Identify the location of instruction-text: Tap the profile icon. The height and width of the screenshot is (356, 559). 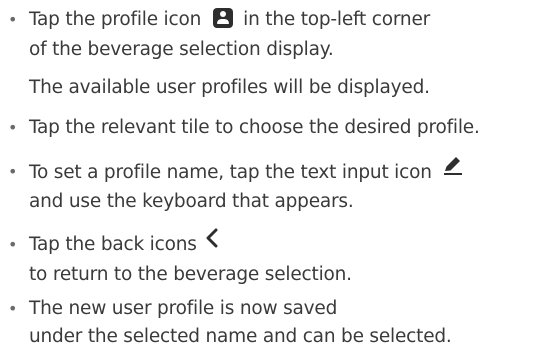
(115, 19).